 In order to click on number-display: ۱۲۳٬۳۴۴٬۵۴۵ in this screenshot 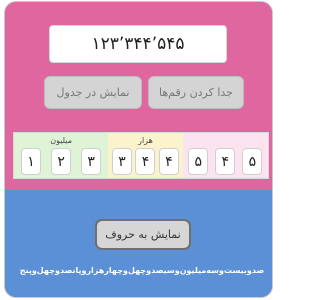, I will do `click(138, 44)`.